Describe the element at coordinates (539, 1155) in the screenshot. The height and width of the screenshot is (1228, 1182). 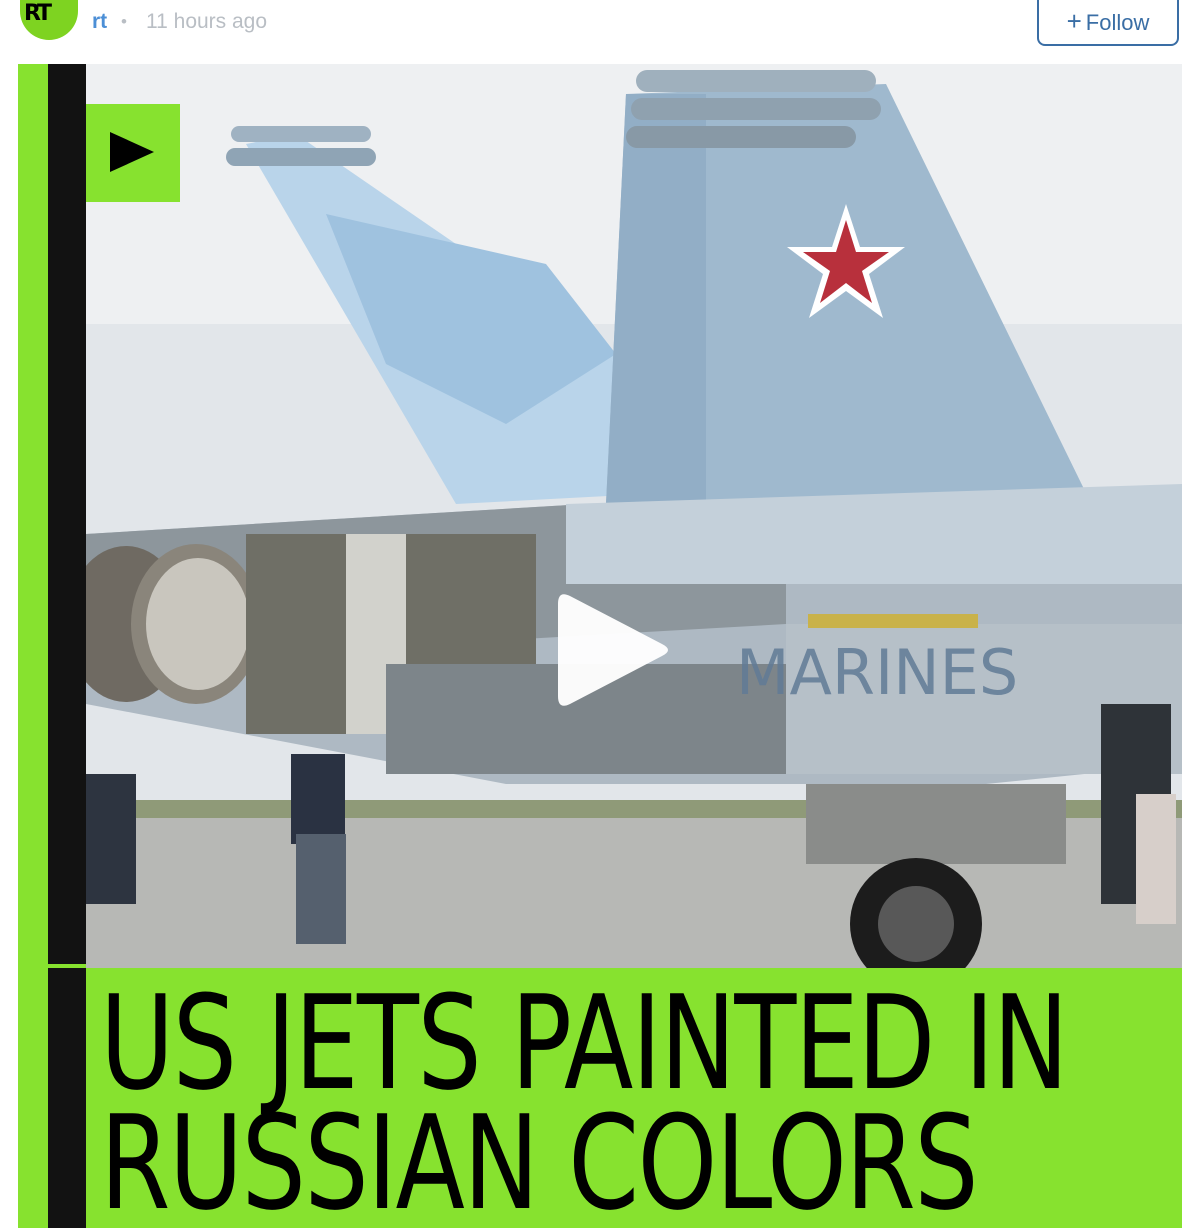
I see `caption-line-2: RUSSIAN COLORS` at that location.